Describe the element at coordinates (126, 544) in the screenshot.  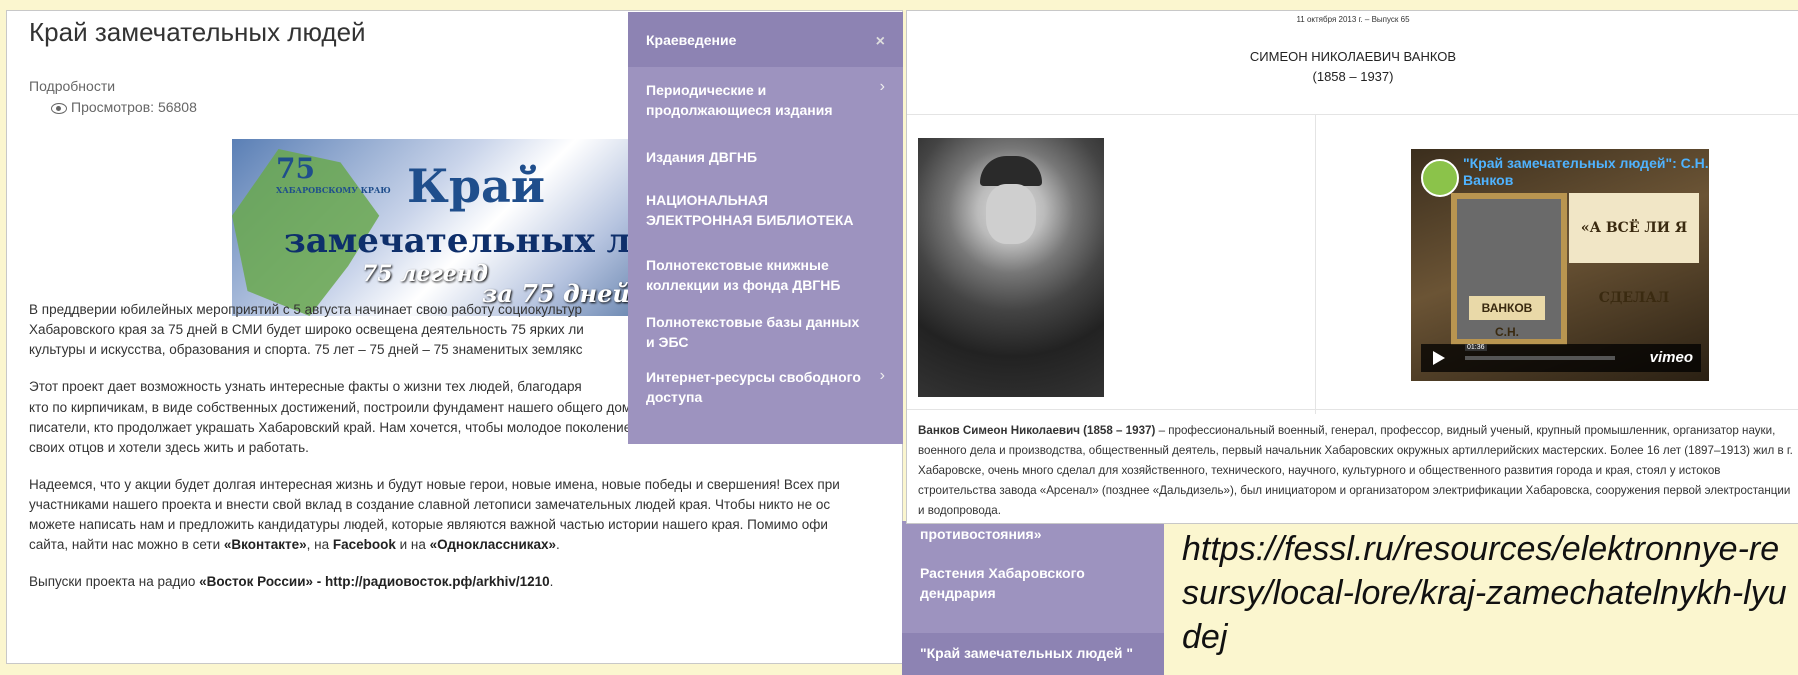
I see `social-prefix: сайта, найти нас можно в сети` at that location.